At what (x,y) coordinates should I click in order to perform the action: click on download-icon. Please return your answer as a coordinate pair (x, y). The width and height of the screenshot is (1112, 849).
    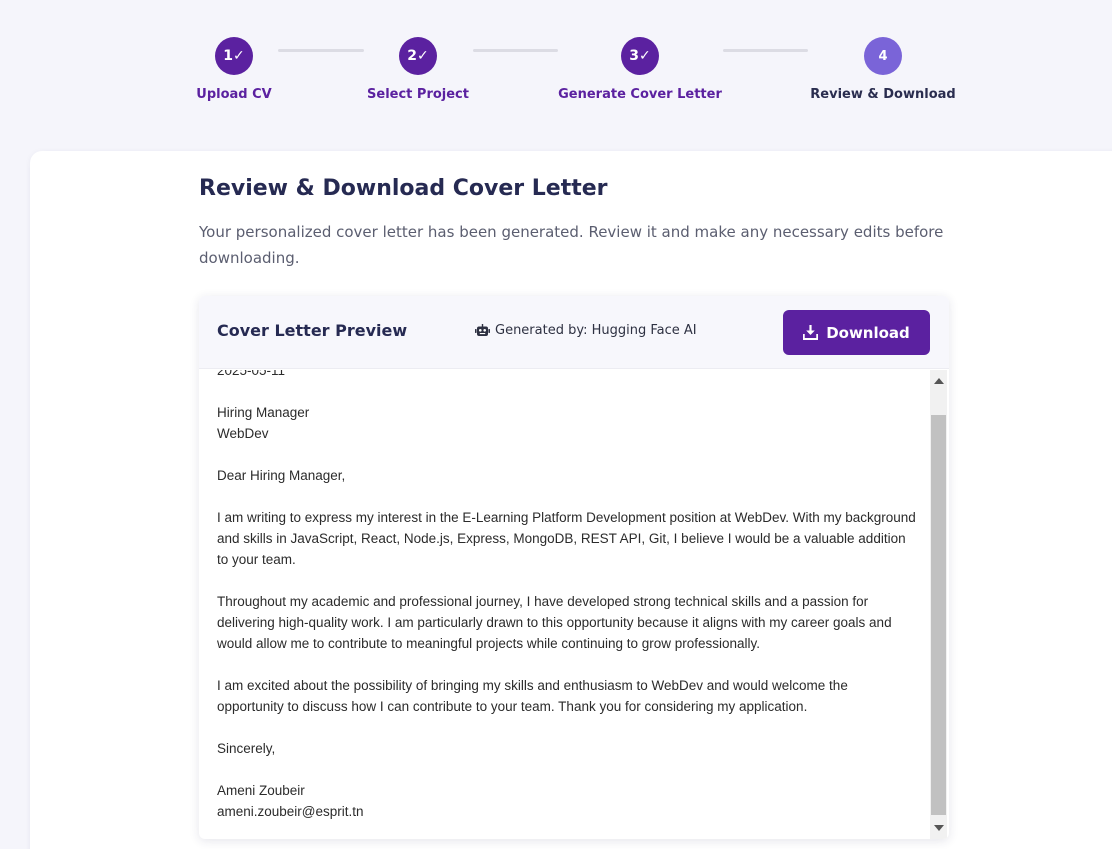
    Looking at the image, I should click on (811, 332).